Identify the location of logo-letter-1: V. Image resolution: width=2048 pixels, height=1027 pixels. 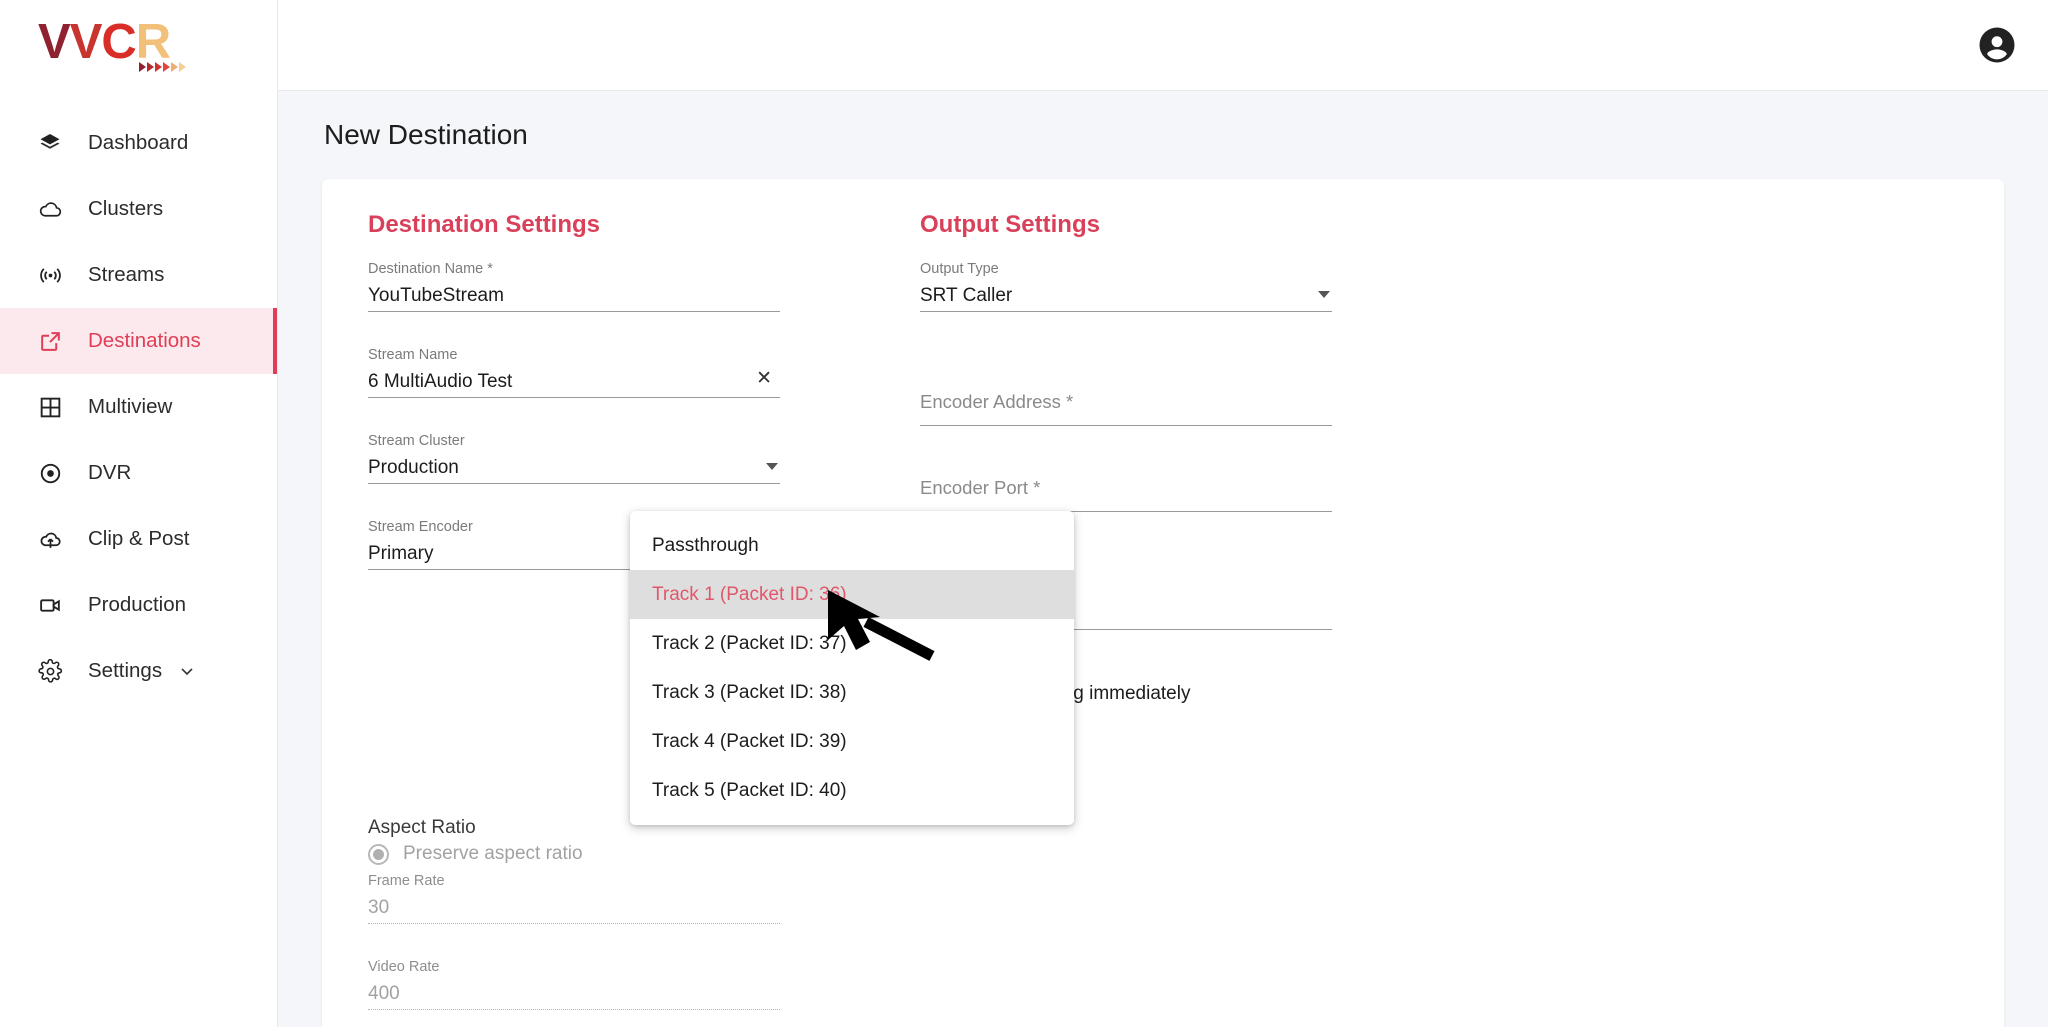
(54, 42).